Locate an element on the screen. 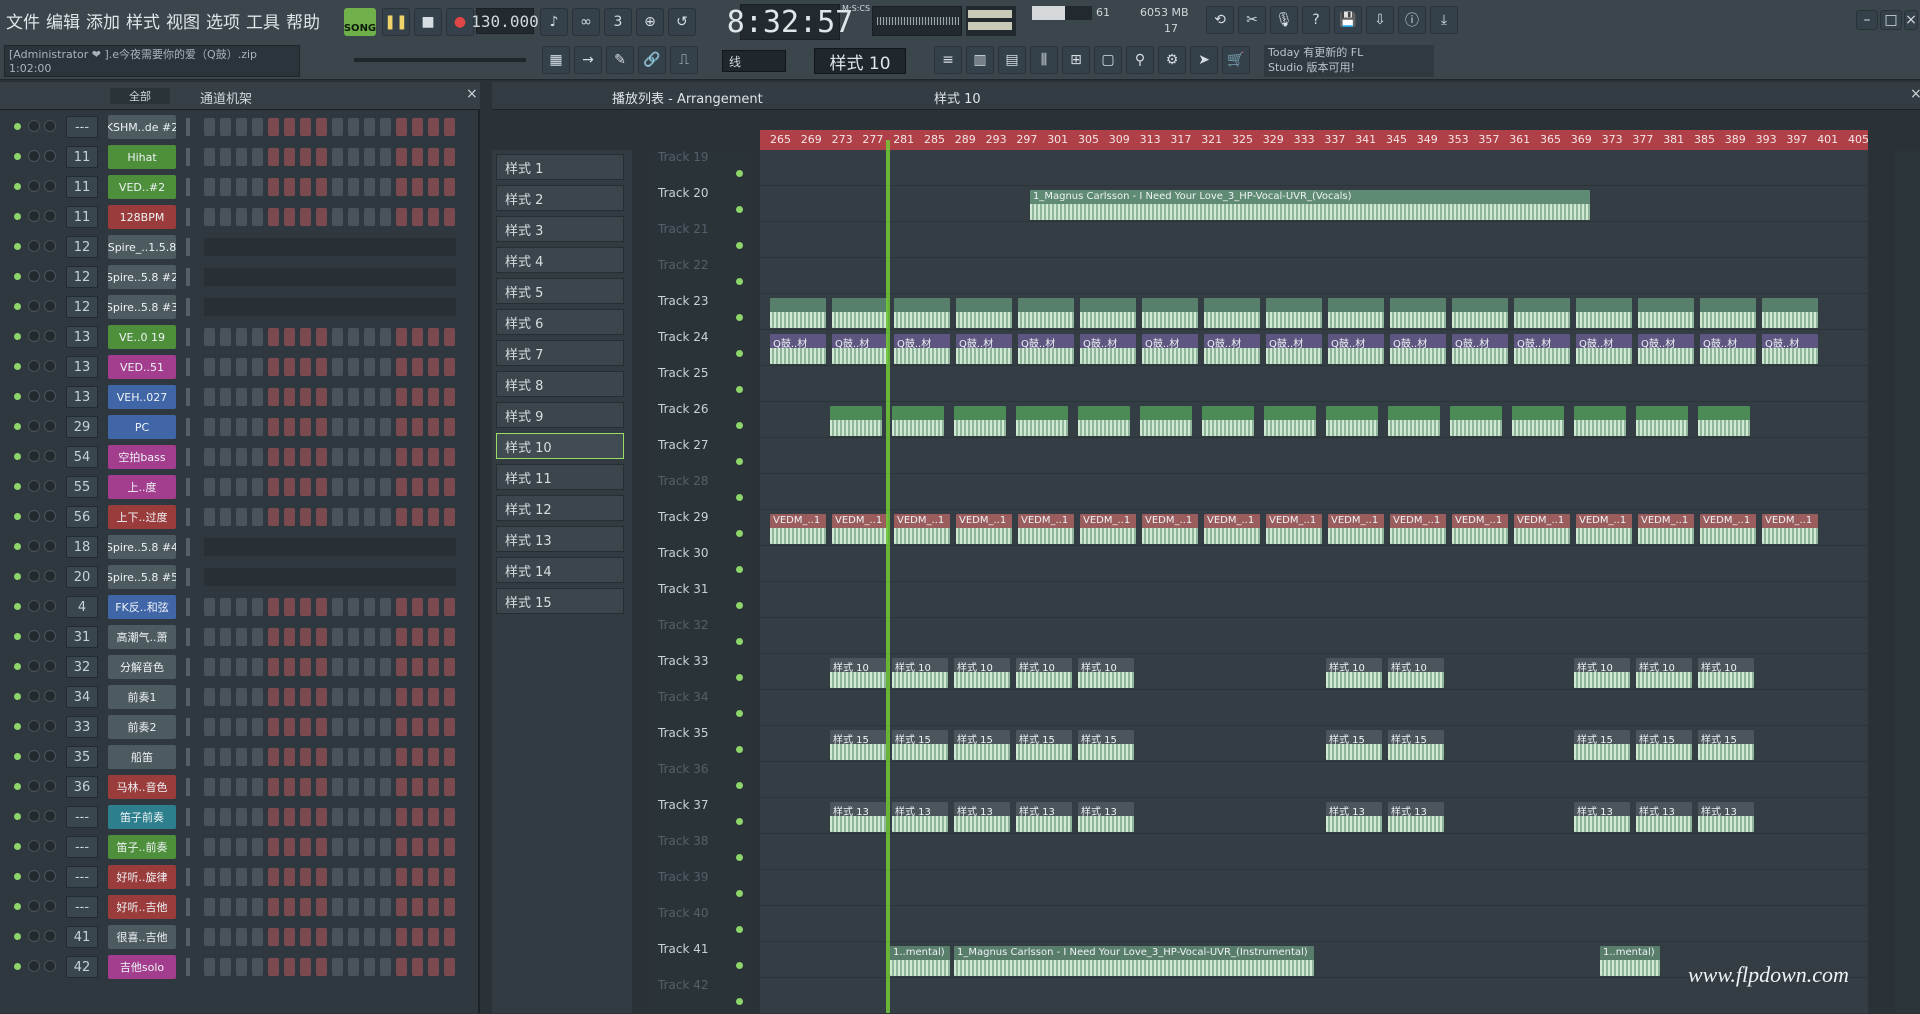  channel-row: 54 空拍bass is located at coordinates (240, 457).